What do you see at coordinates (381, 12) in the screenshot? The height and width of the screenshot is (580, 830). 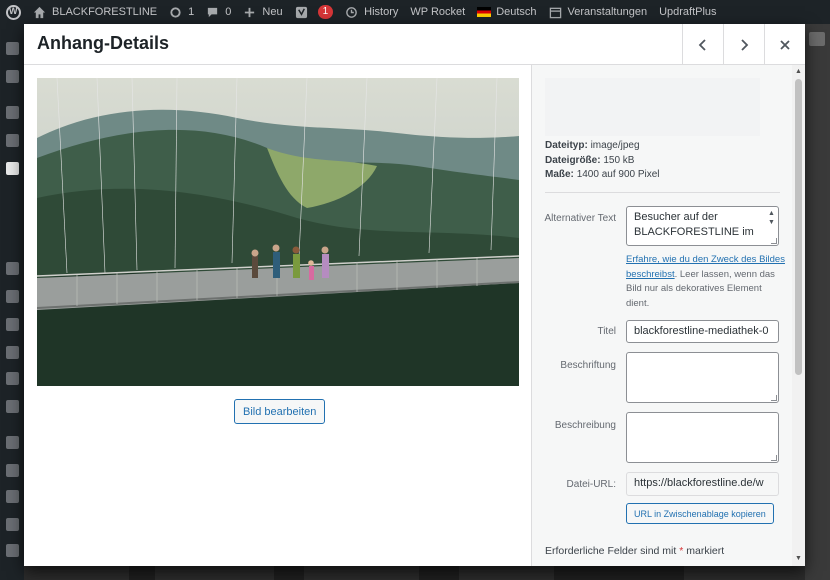 I see `history-label: History` at bounding box center [381, 12].